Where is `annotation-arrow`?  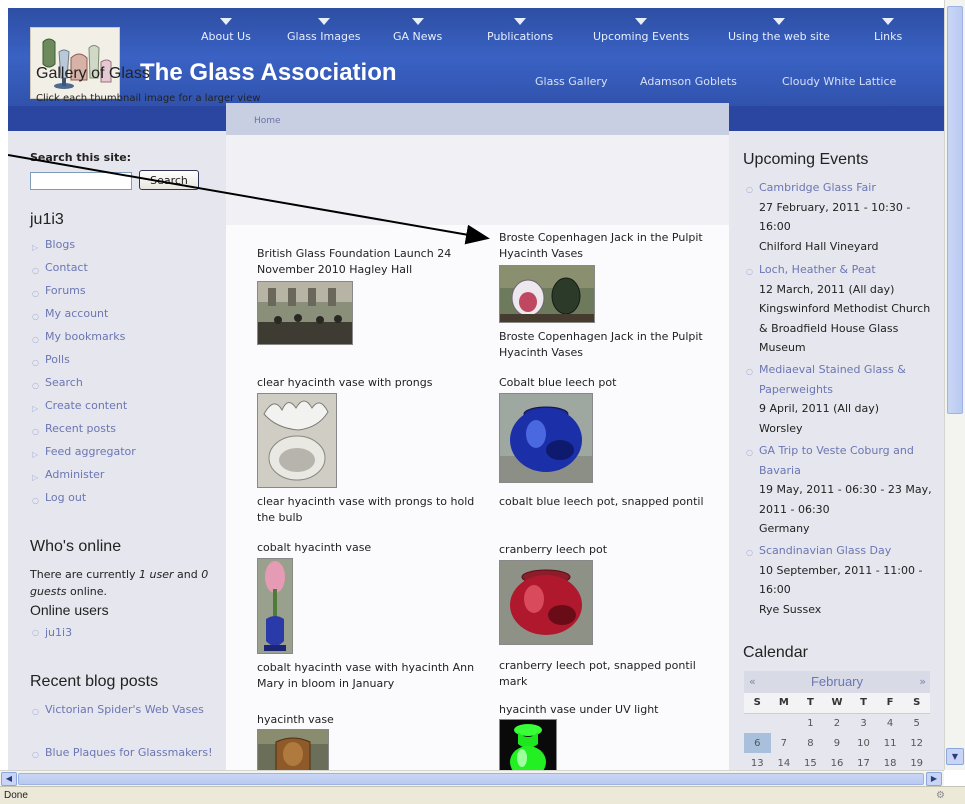 annotation-arrow is located at coordinates (249, 199).